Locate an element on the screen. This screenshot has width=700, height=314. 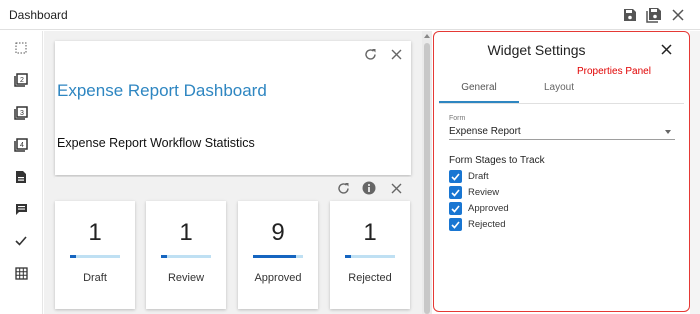
chevron-down-icon is located at coordinates (668, 132).